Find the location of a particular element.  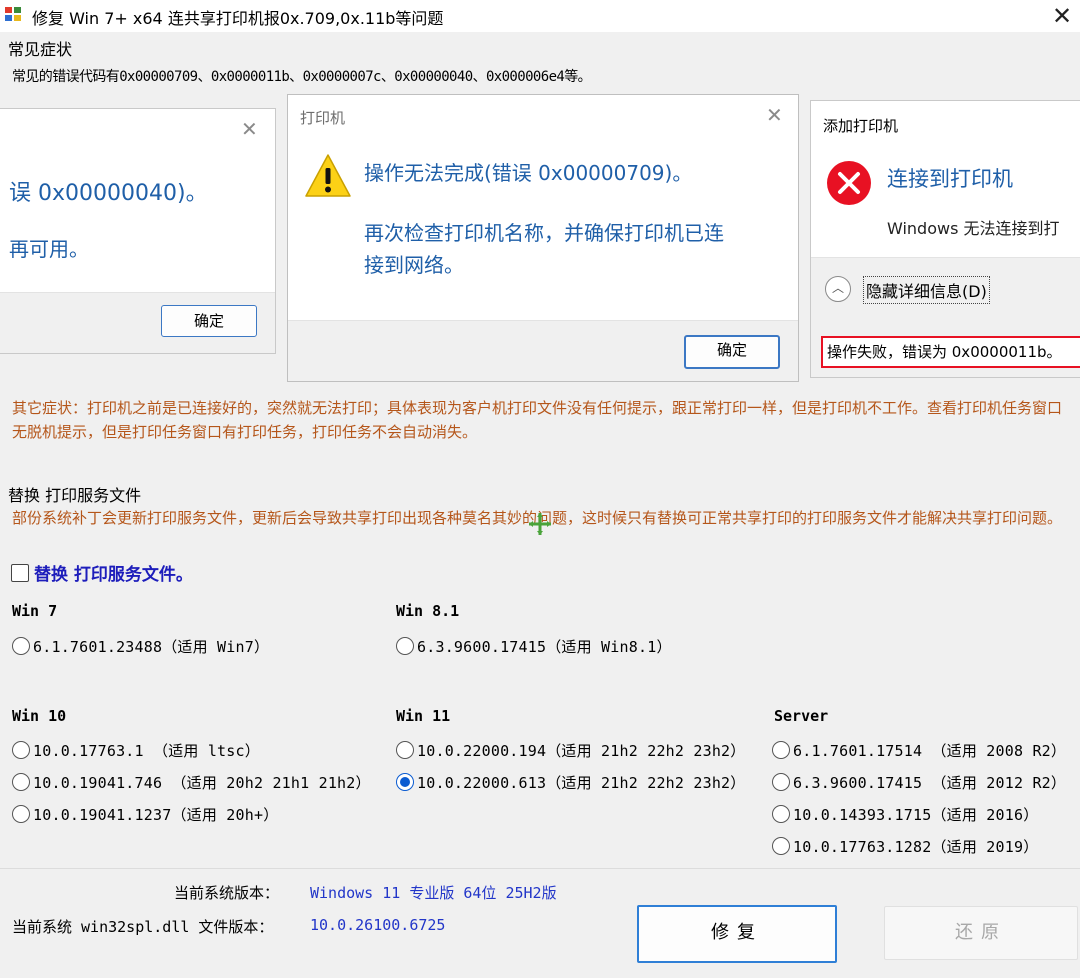

error-icon is located at coordinates (849, 183).